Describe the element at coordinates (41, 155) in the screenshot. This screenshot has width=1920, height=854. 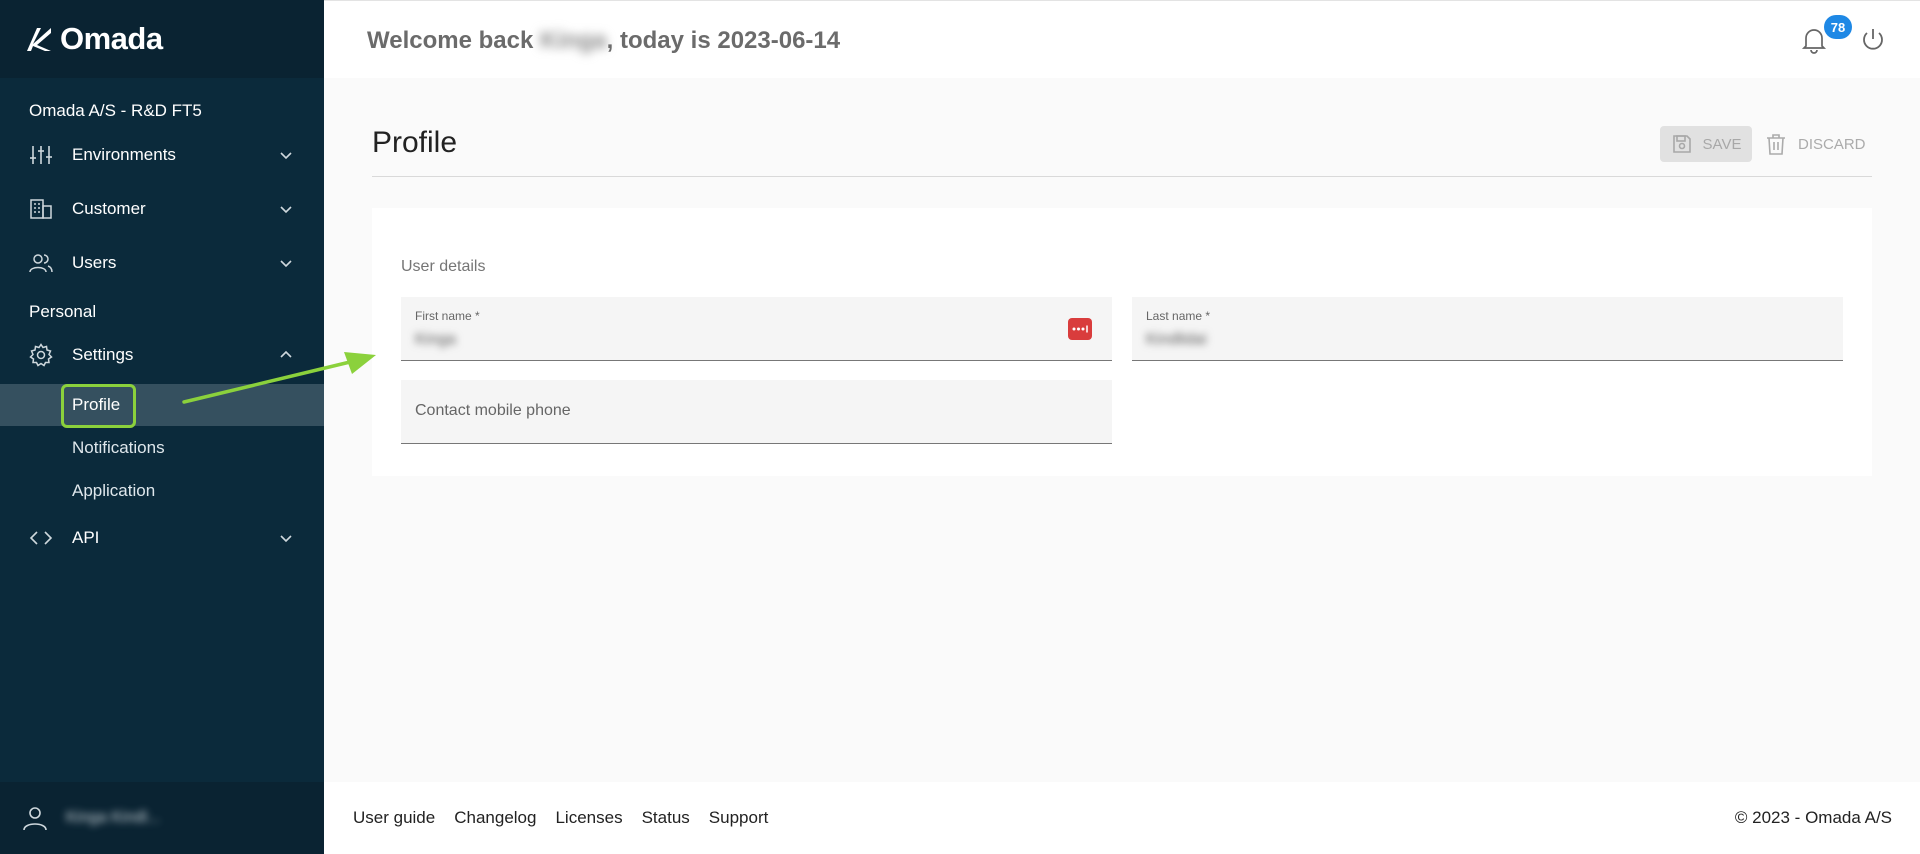
I see `sliders-icon` at that location.